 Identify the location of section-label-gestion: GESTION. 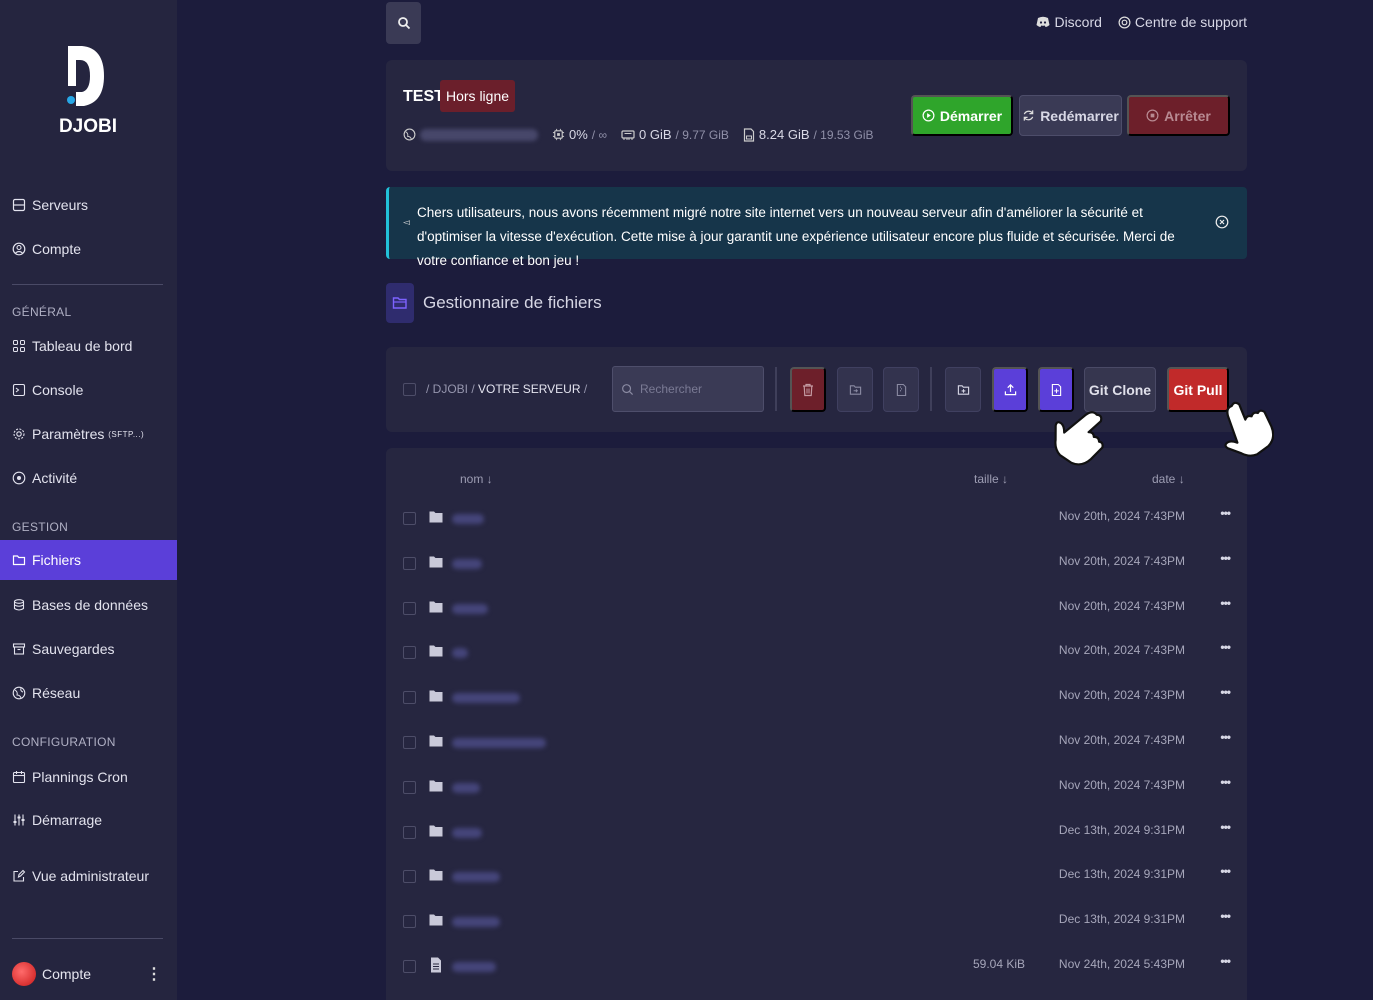
(40, 527).